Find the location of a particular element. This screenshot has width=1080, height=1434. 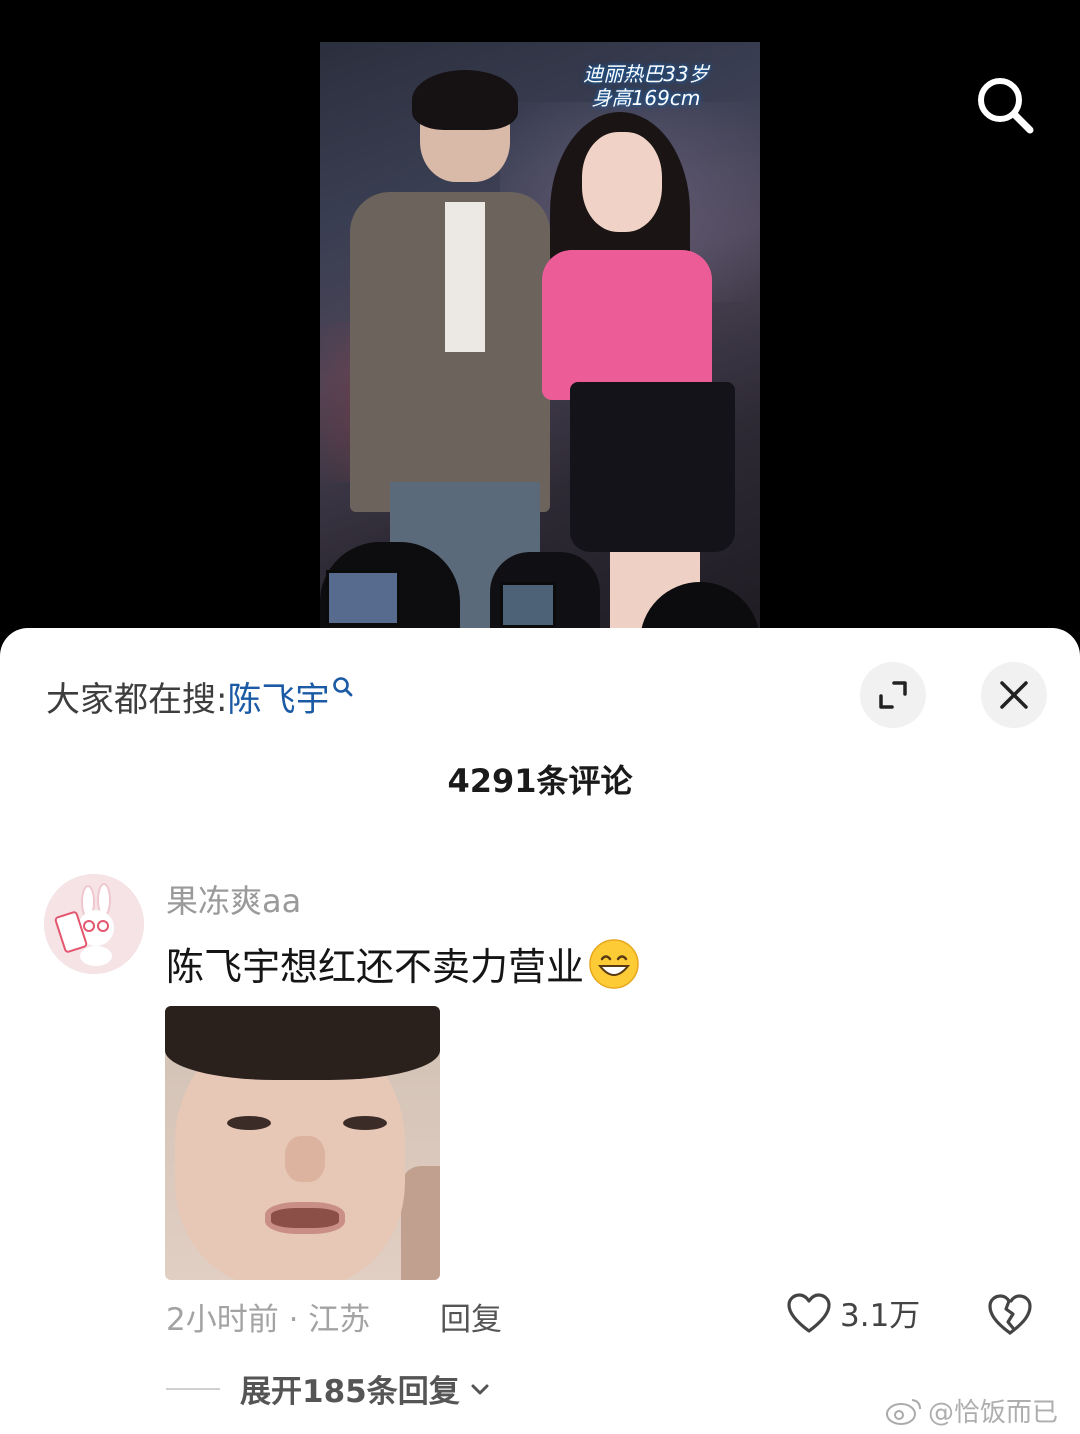

video-caption-line2: 身高169cm is located at coordinates (646, 98).